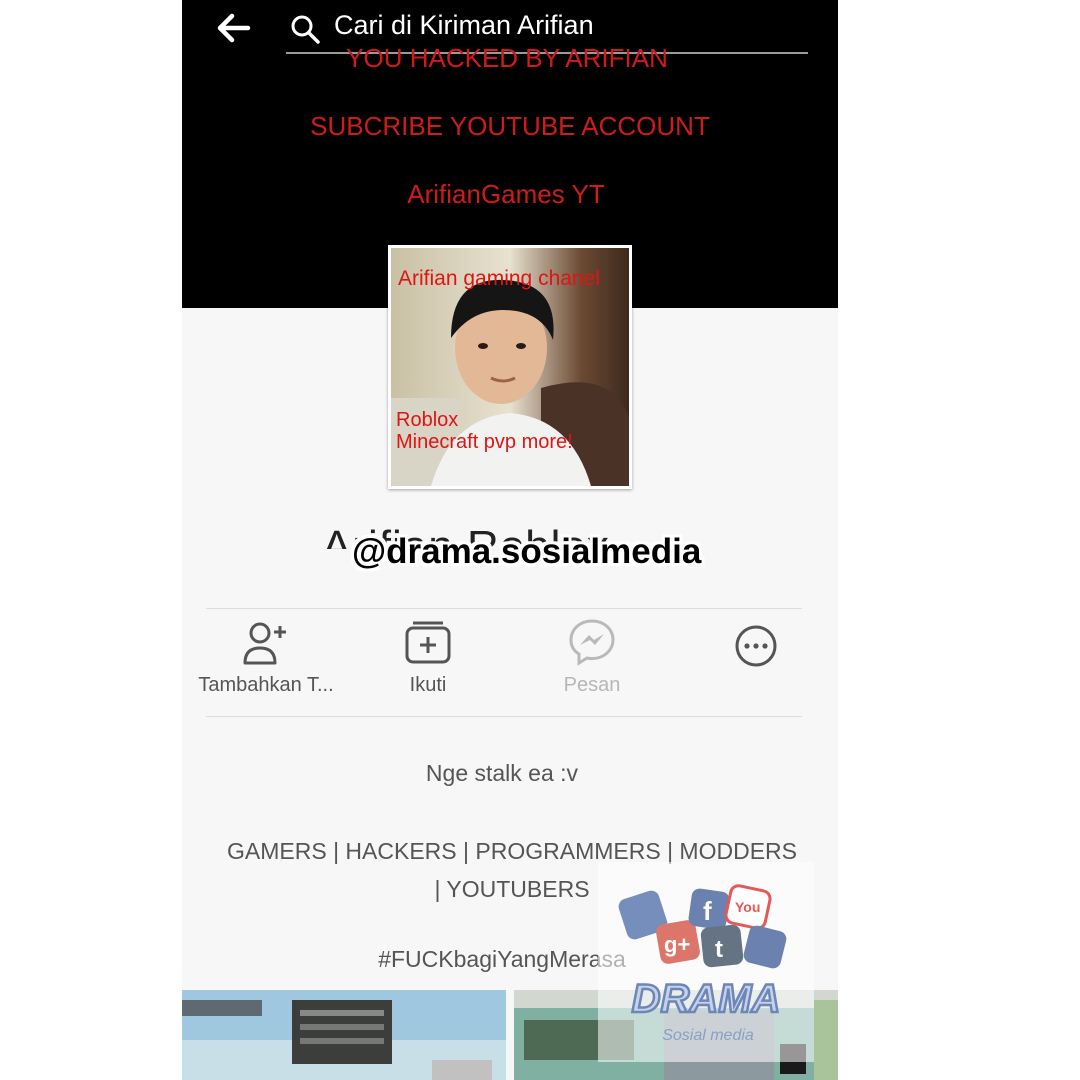 The image size is (1080, 1080). Describe the element at coordinates (428, 642) in the screenshot. I see `follow-icon` at that location.